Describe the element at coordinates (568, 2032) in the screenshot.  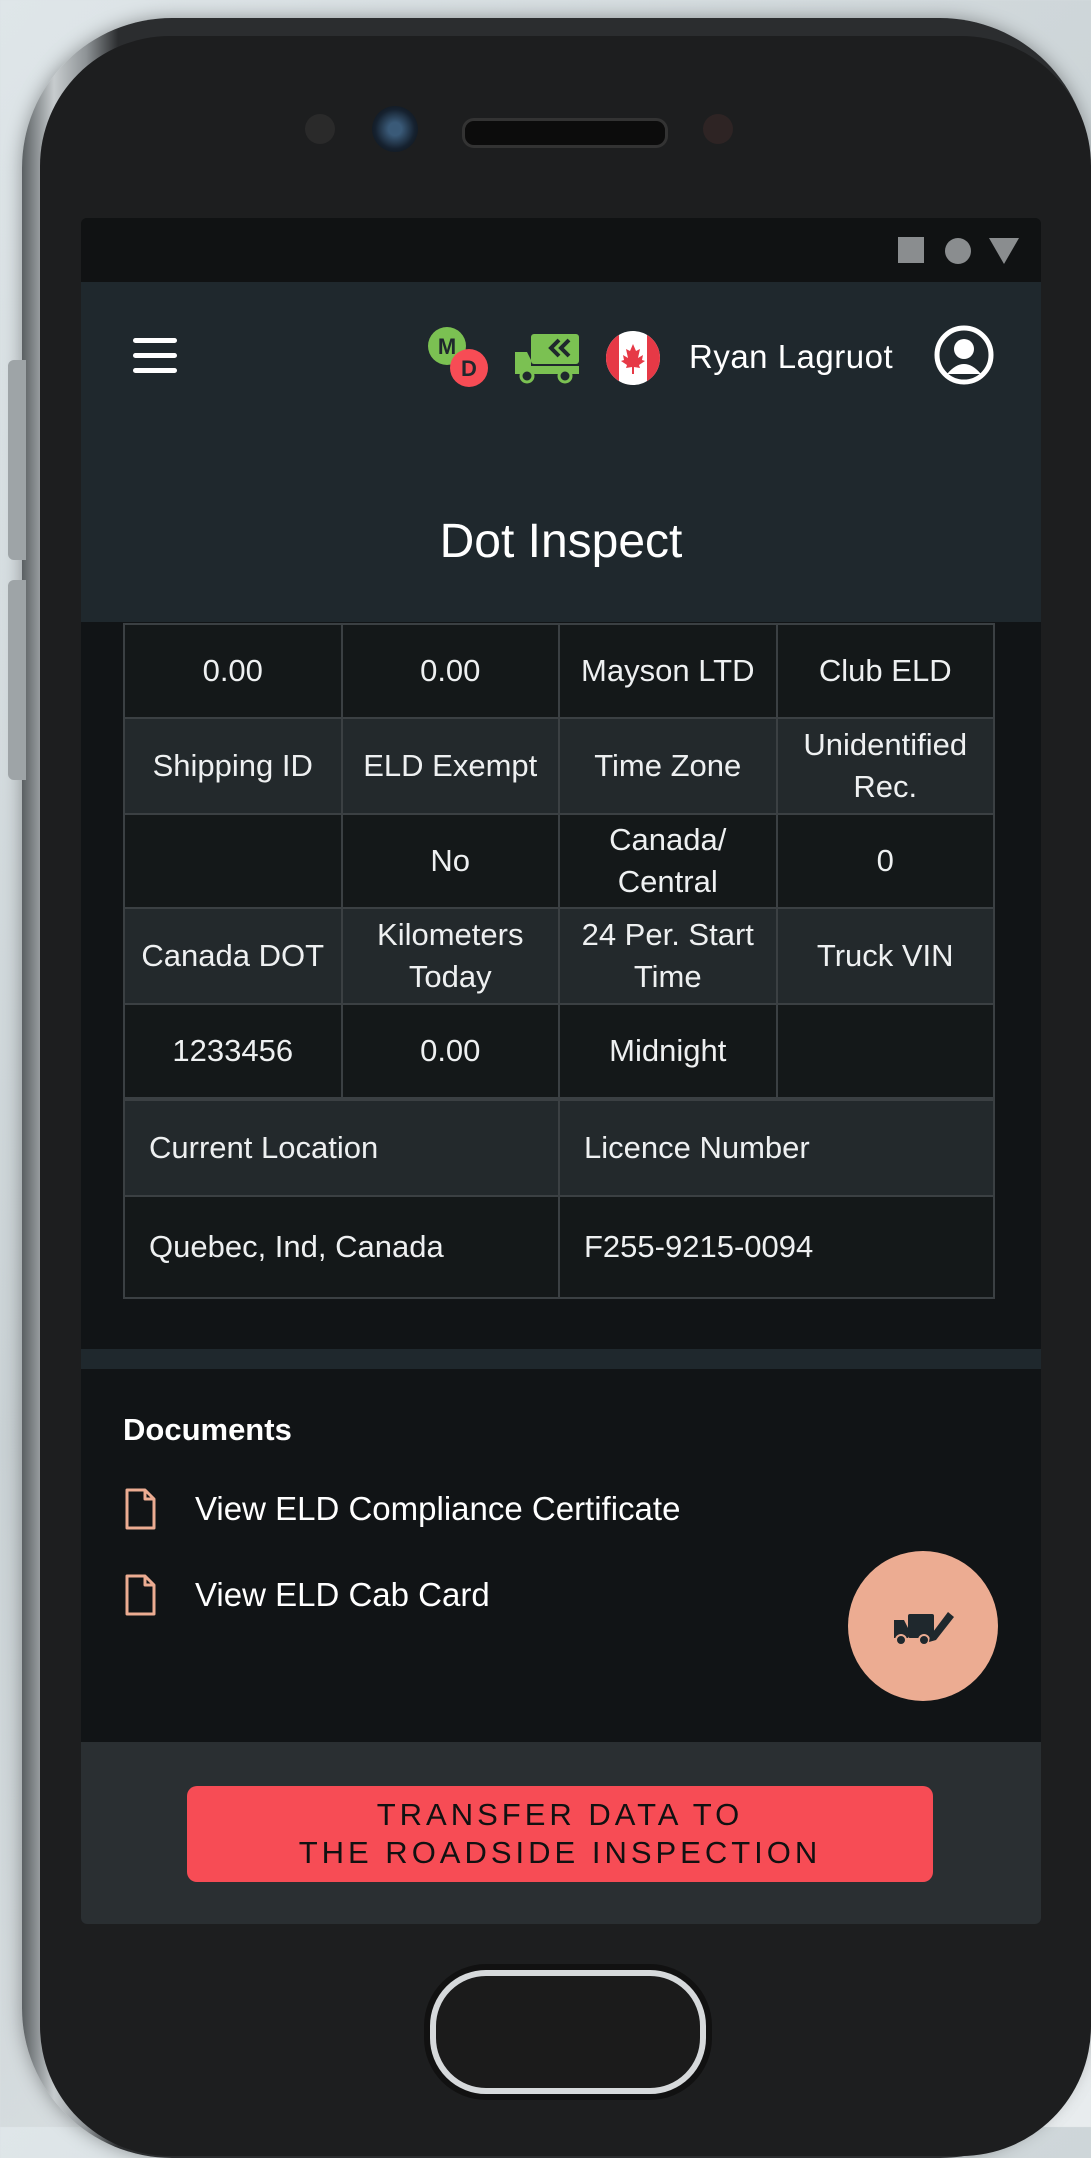
I see `home-button` at that location.